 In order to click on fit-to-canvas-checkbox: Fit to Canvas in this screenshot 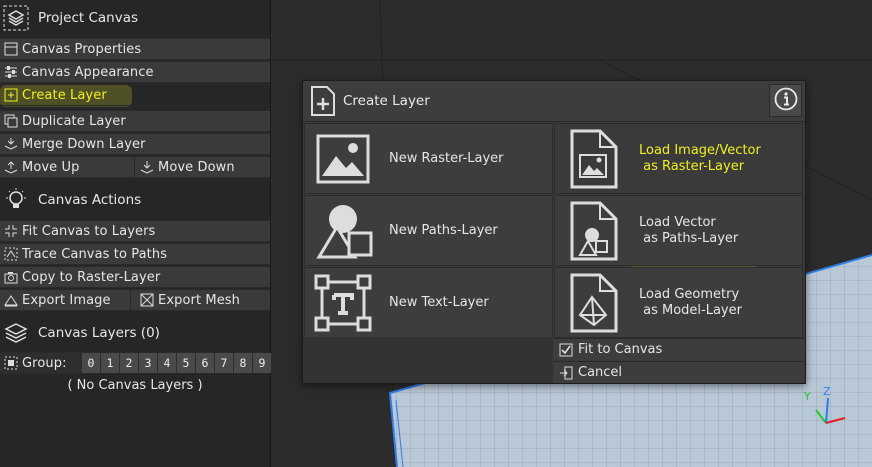, I will do `click(679, 349)`.